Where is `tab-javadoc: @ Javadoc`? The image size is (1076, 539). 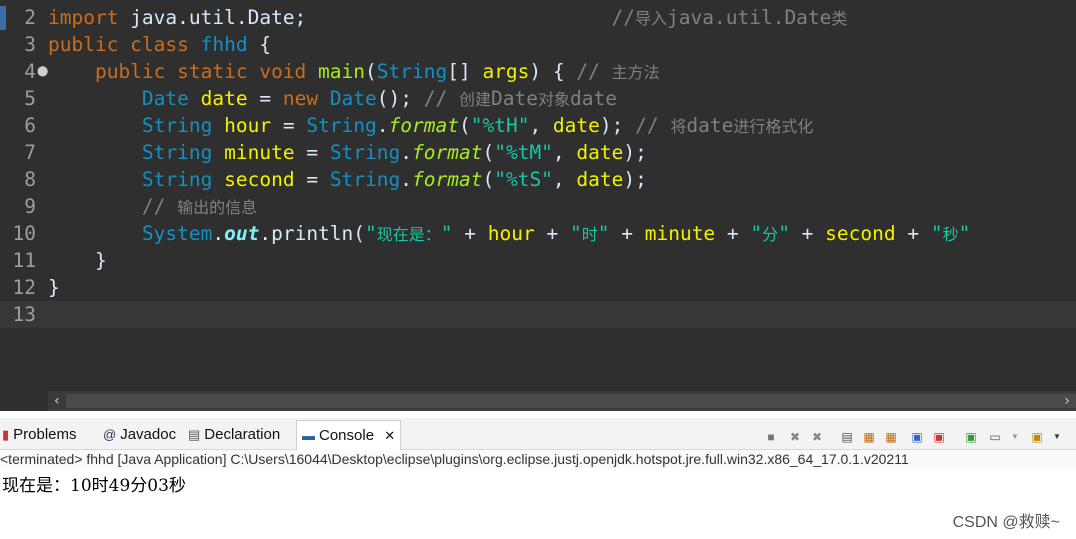 tab-javadoc: @ Javadoc is located at coordinates (139, 435).